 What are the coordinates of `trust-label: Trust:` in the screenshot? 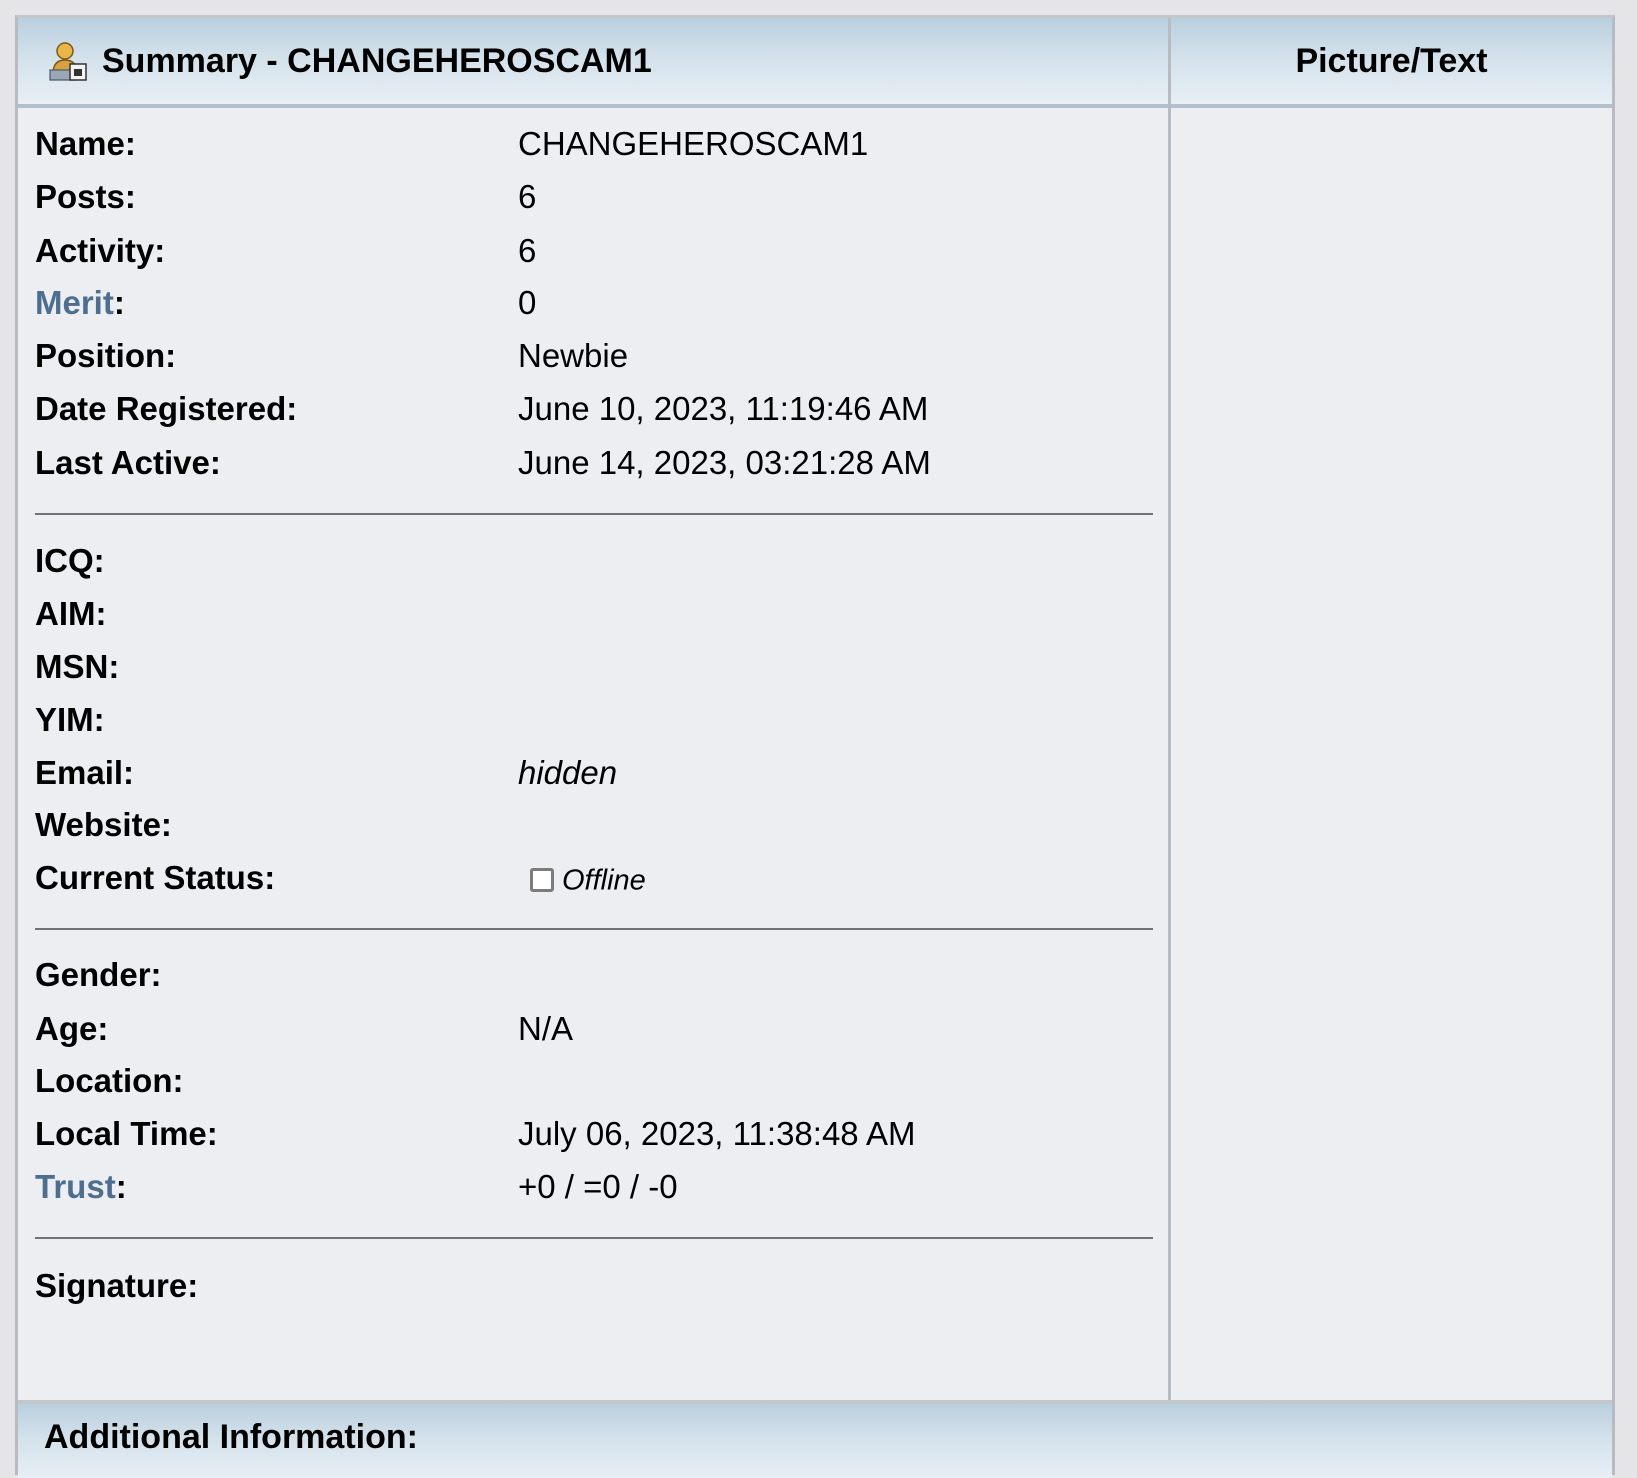 It's located at (81, 1187).